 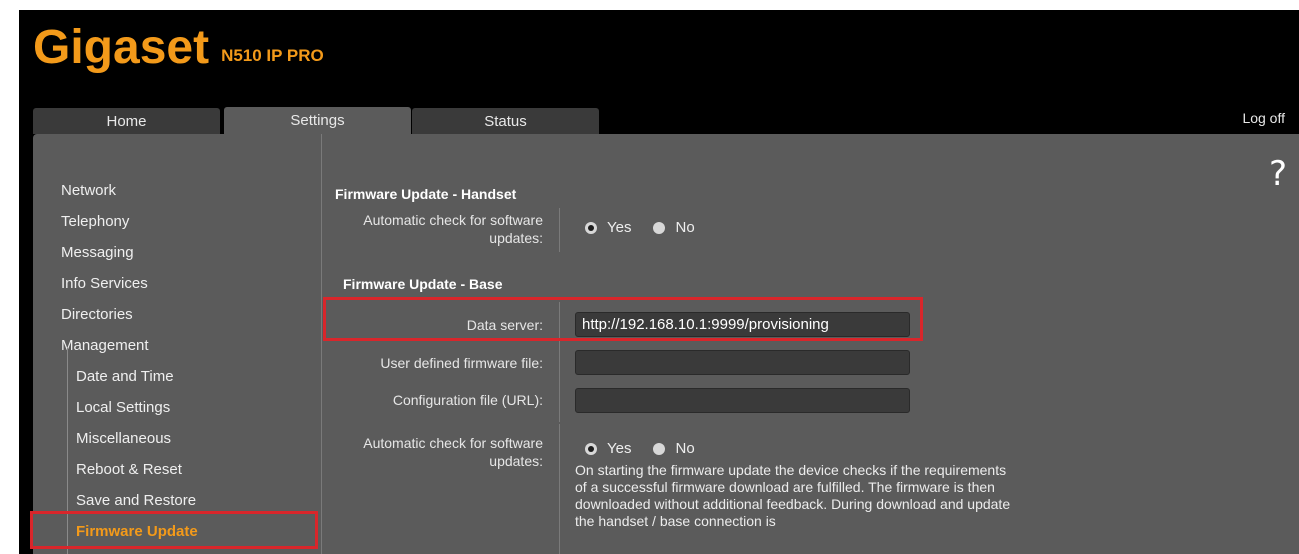 What do you see at coordinates (423, 284) in the screenshot?
I see `section-title-base: Firmware Update - Base` at bounding box center [423, 284].